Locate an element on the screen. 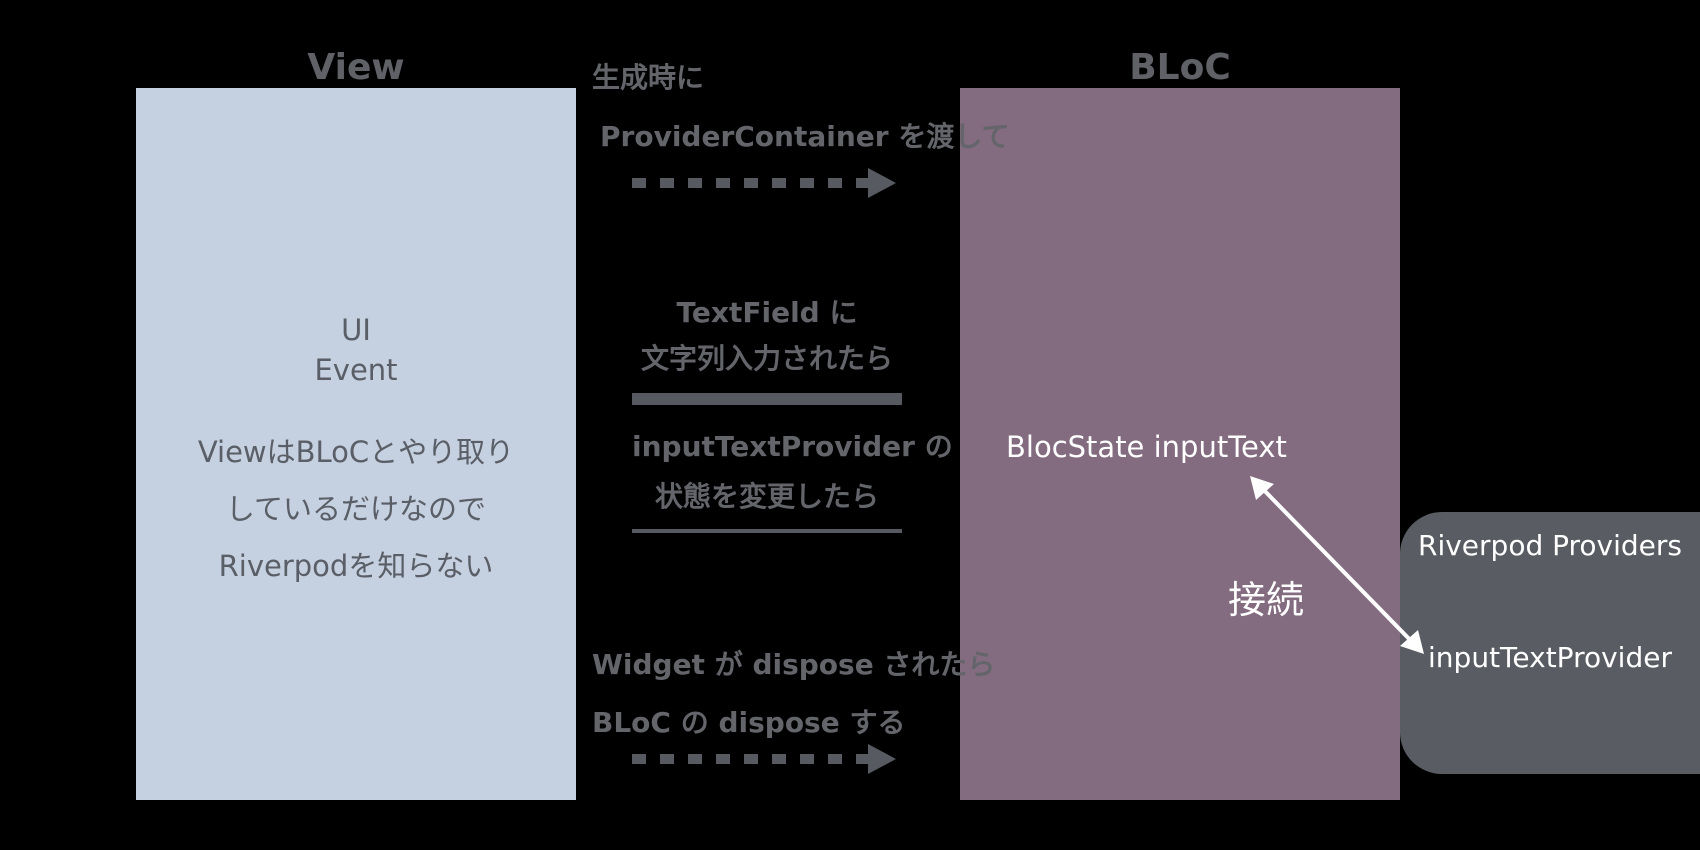 The height and width of the screenshot is (850, 1700). view-ui-label: UI is located at coordinates (356, 330).